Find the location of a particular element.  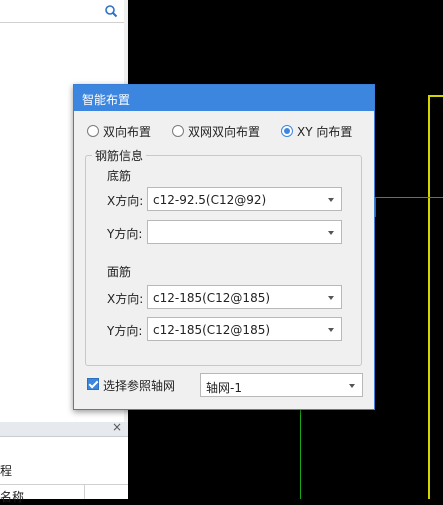

top-y-value: c12-185(C12@185) is located at coordinates (212, 330).